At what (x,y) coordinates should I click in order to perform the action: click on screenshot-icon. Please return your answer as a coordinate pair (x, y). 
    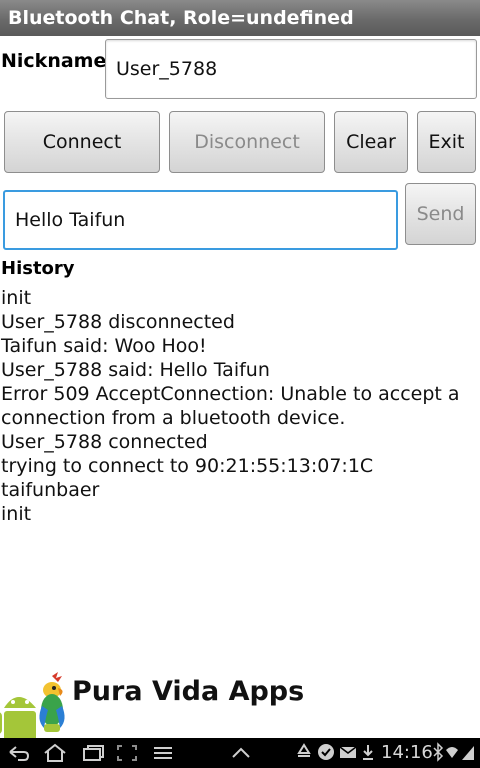
    Looking at the image, I should click on (127, 753).